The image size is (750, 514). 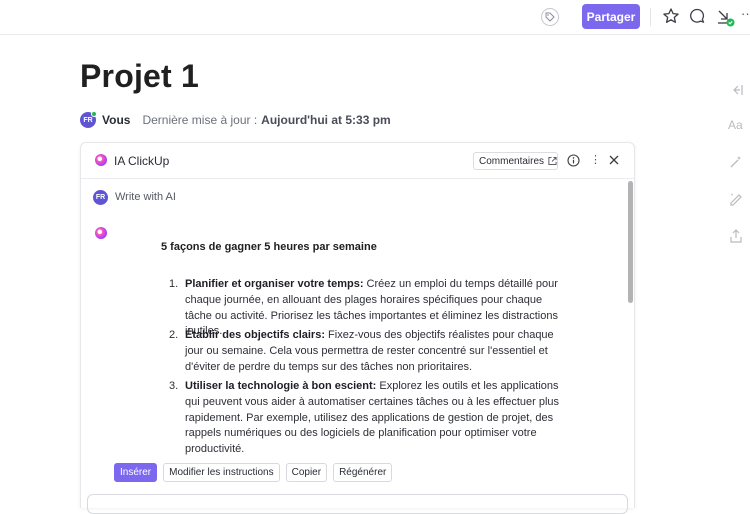 What do you see at coordinates (116, 120) in the screenshot?
I see `author-name: Vous` at bounding box center [116, 120].